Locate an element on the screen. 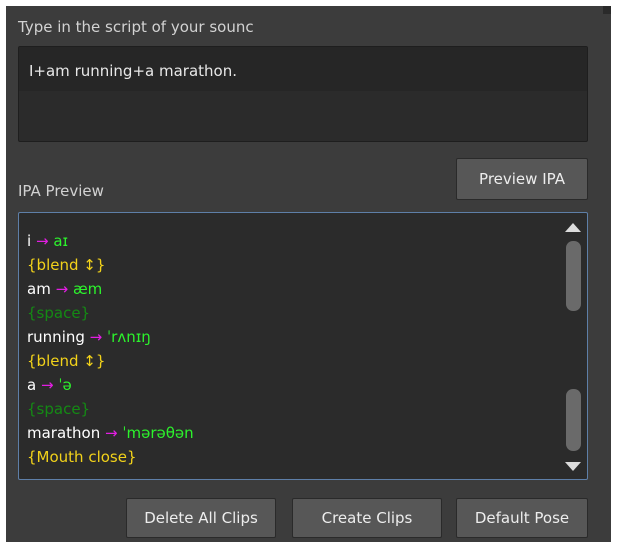 Image resolution: width=617 pixels, height=546 pixels. scroll-up-arrow-icon is located at coordinates (573, 227).